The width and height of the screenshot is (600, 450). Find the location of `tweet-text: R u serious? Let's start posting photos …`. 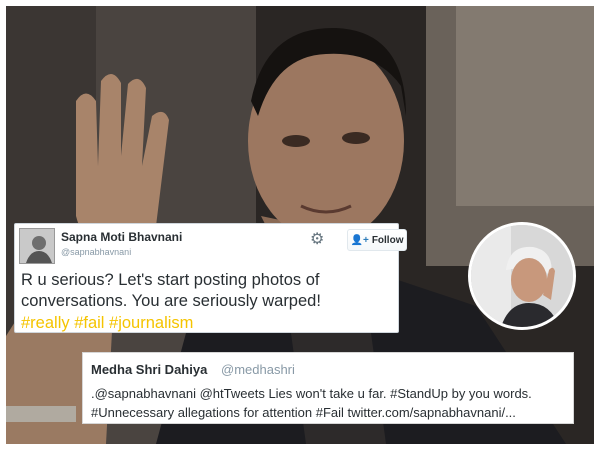

tweet-text: R u serious? Let's start posting photos … is located at coordinates (171, 290).